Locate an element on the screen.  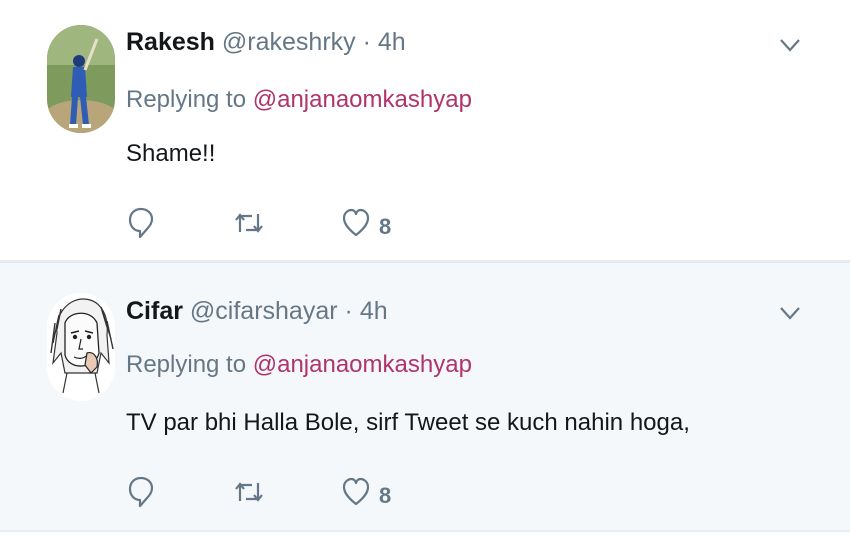
tweet-header: Rakesh @rakeshrky · 4h is located at coordinates (266, 42).